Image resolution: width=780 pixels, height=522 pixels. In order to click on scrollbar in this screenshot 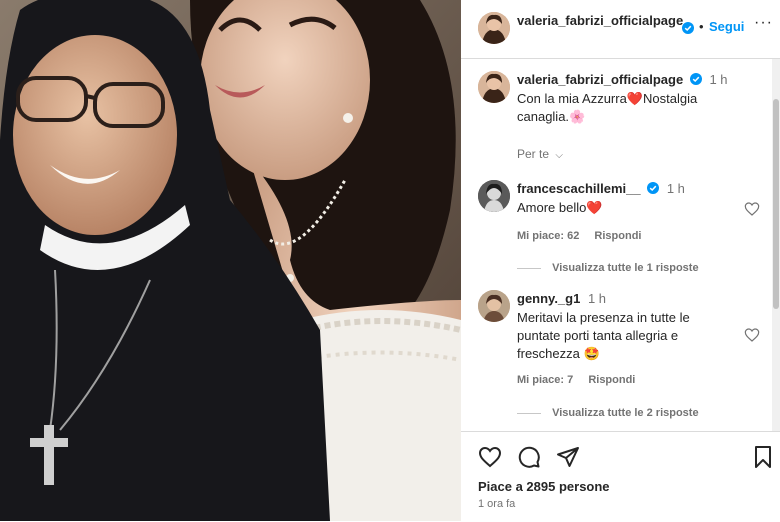, I will do `click(776, 245)`.